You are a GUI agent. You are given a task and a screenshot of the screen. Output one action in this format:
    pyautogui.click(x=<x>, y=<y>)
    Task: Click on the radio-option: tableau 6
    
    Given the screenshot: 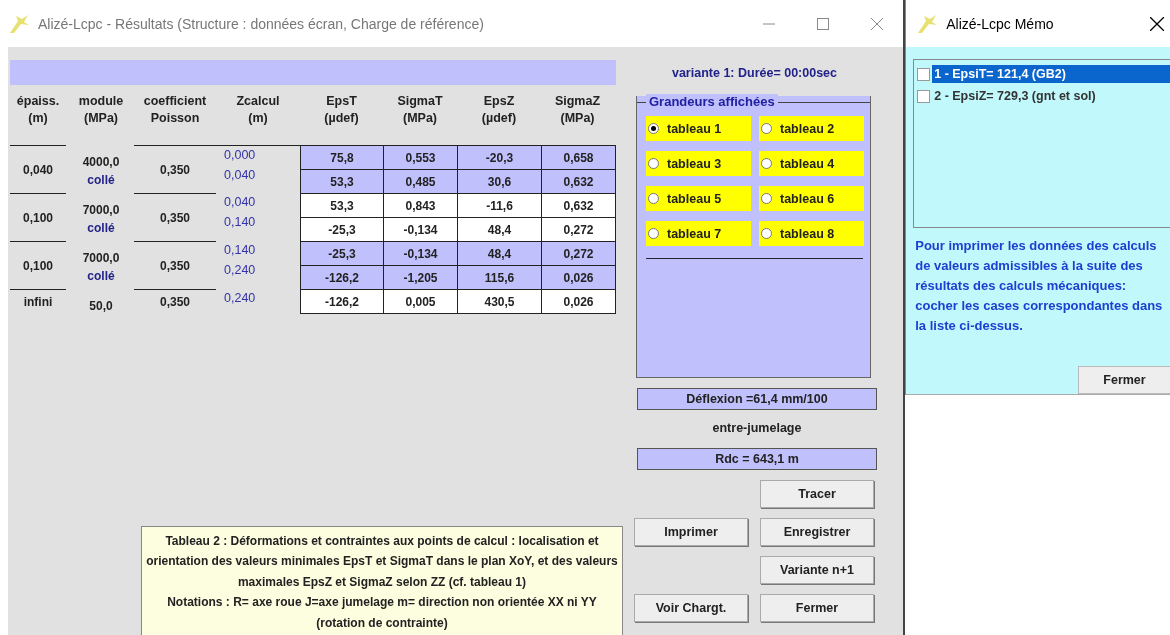 What is the action you would take?
    pyautogui.click(x=811, y=198)
    